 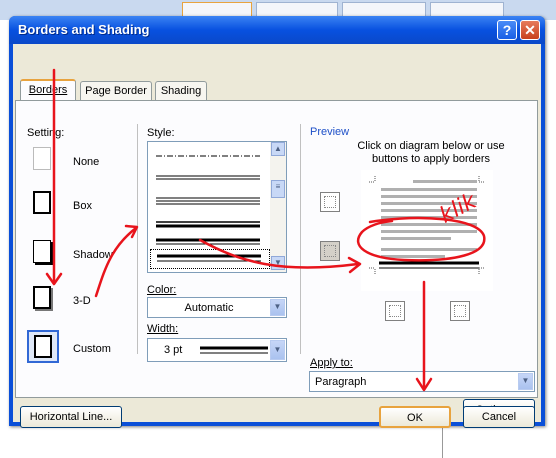 What do you see at coordinates (82, 206) in the screenshot?
I see `setting-box-label: Box` at bounding box center [82, 206].